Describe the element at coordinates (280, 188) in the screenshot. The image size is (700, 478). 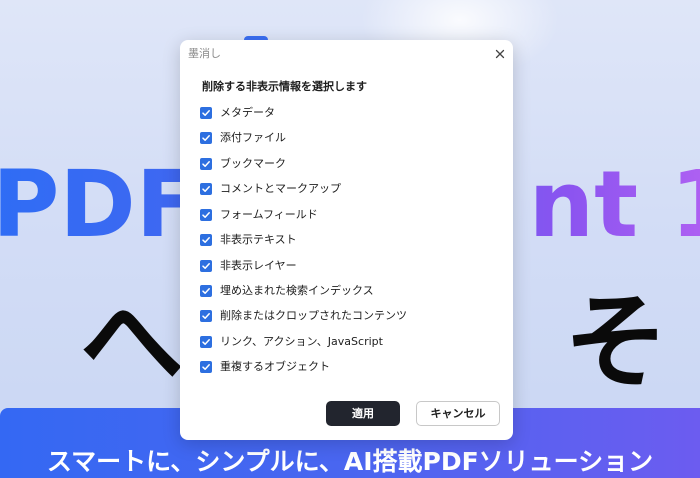
I see `option-label: コメントとマークアップ` at that location.